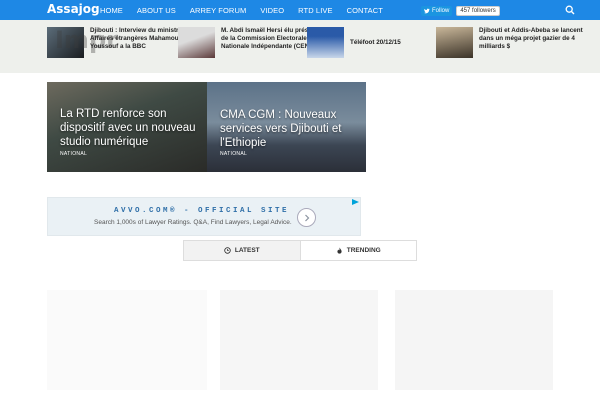 This screenshot has width=600, height=400. What do you see at coordinates (365, 10) in the screenshot?
I see `nav-contact: CONTACT` at bounding box center [365, 10].